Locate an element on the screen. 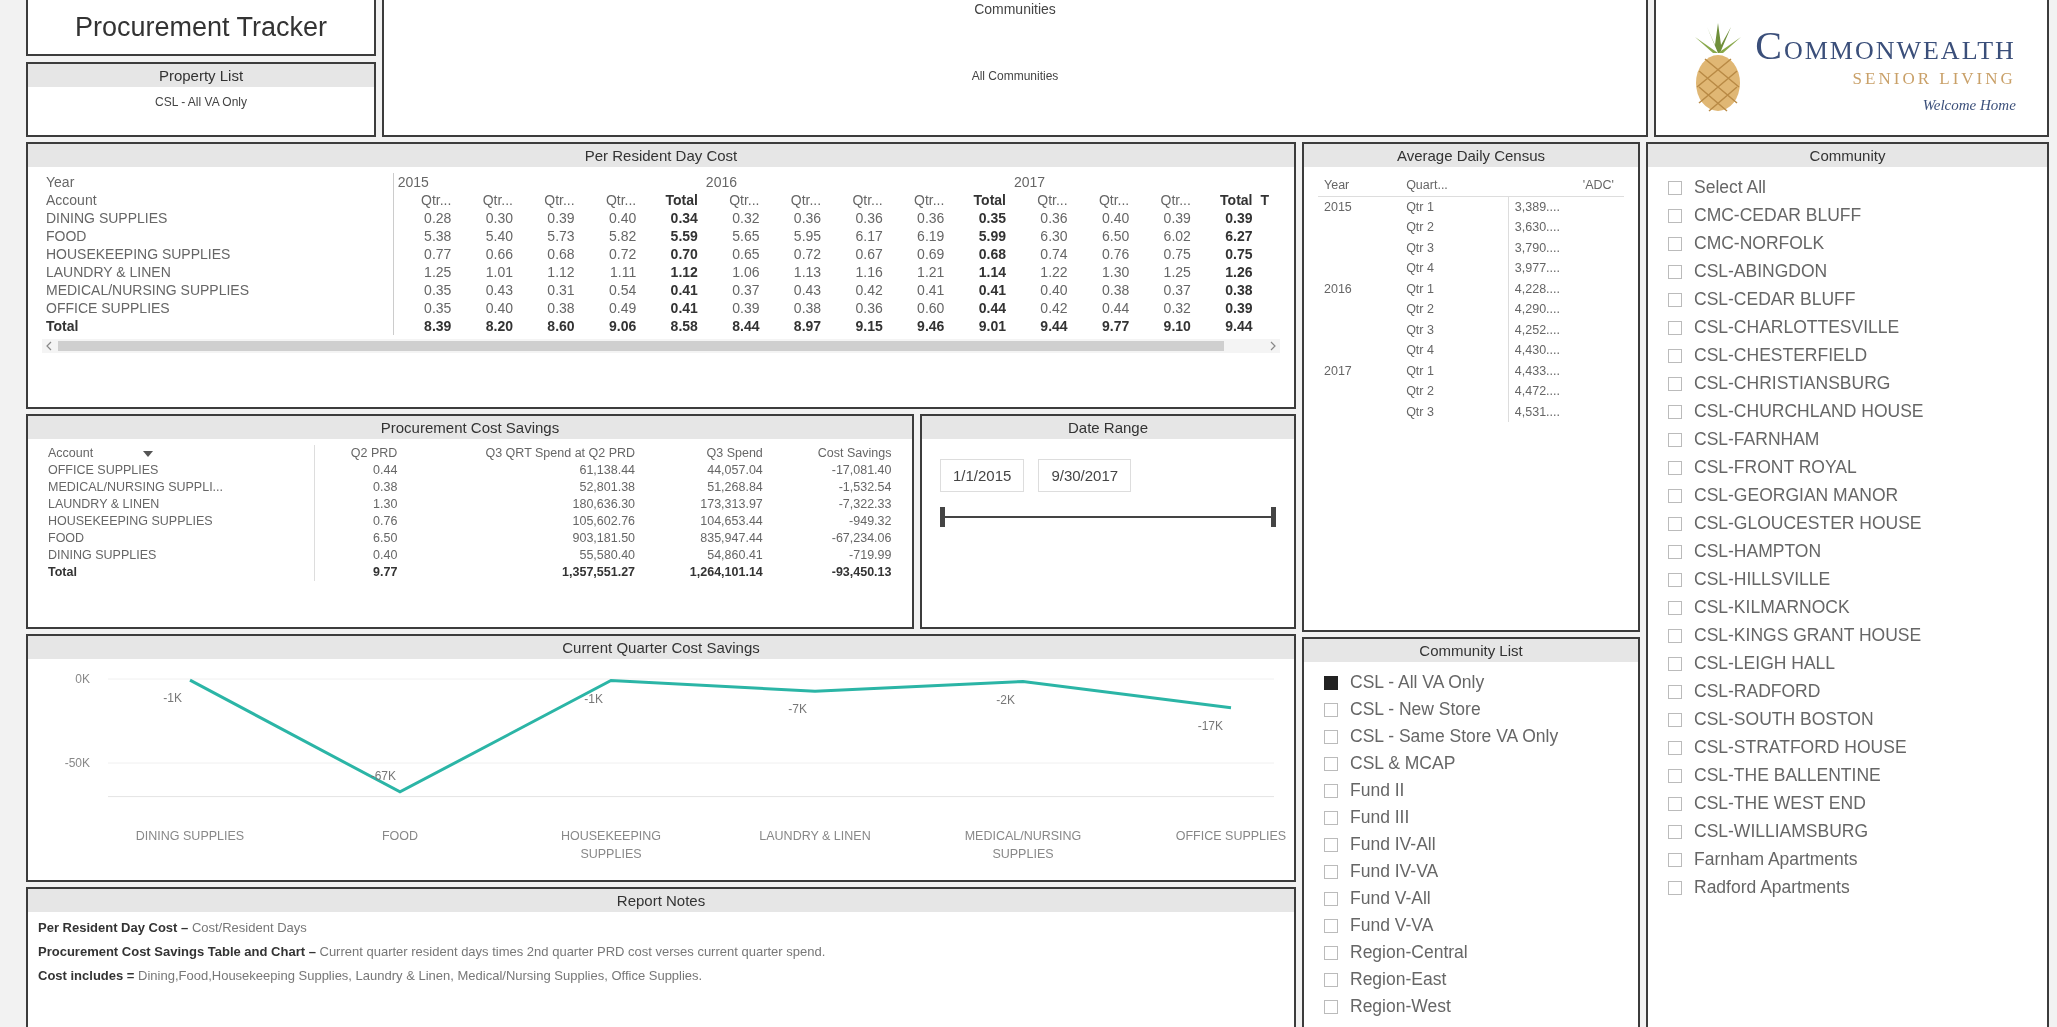 Image resolution: width=2057 pixels, height=1027 pixels. year-header: 2015 is located at coordinates (413, 182).